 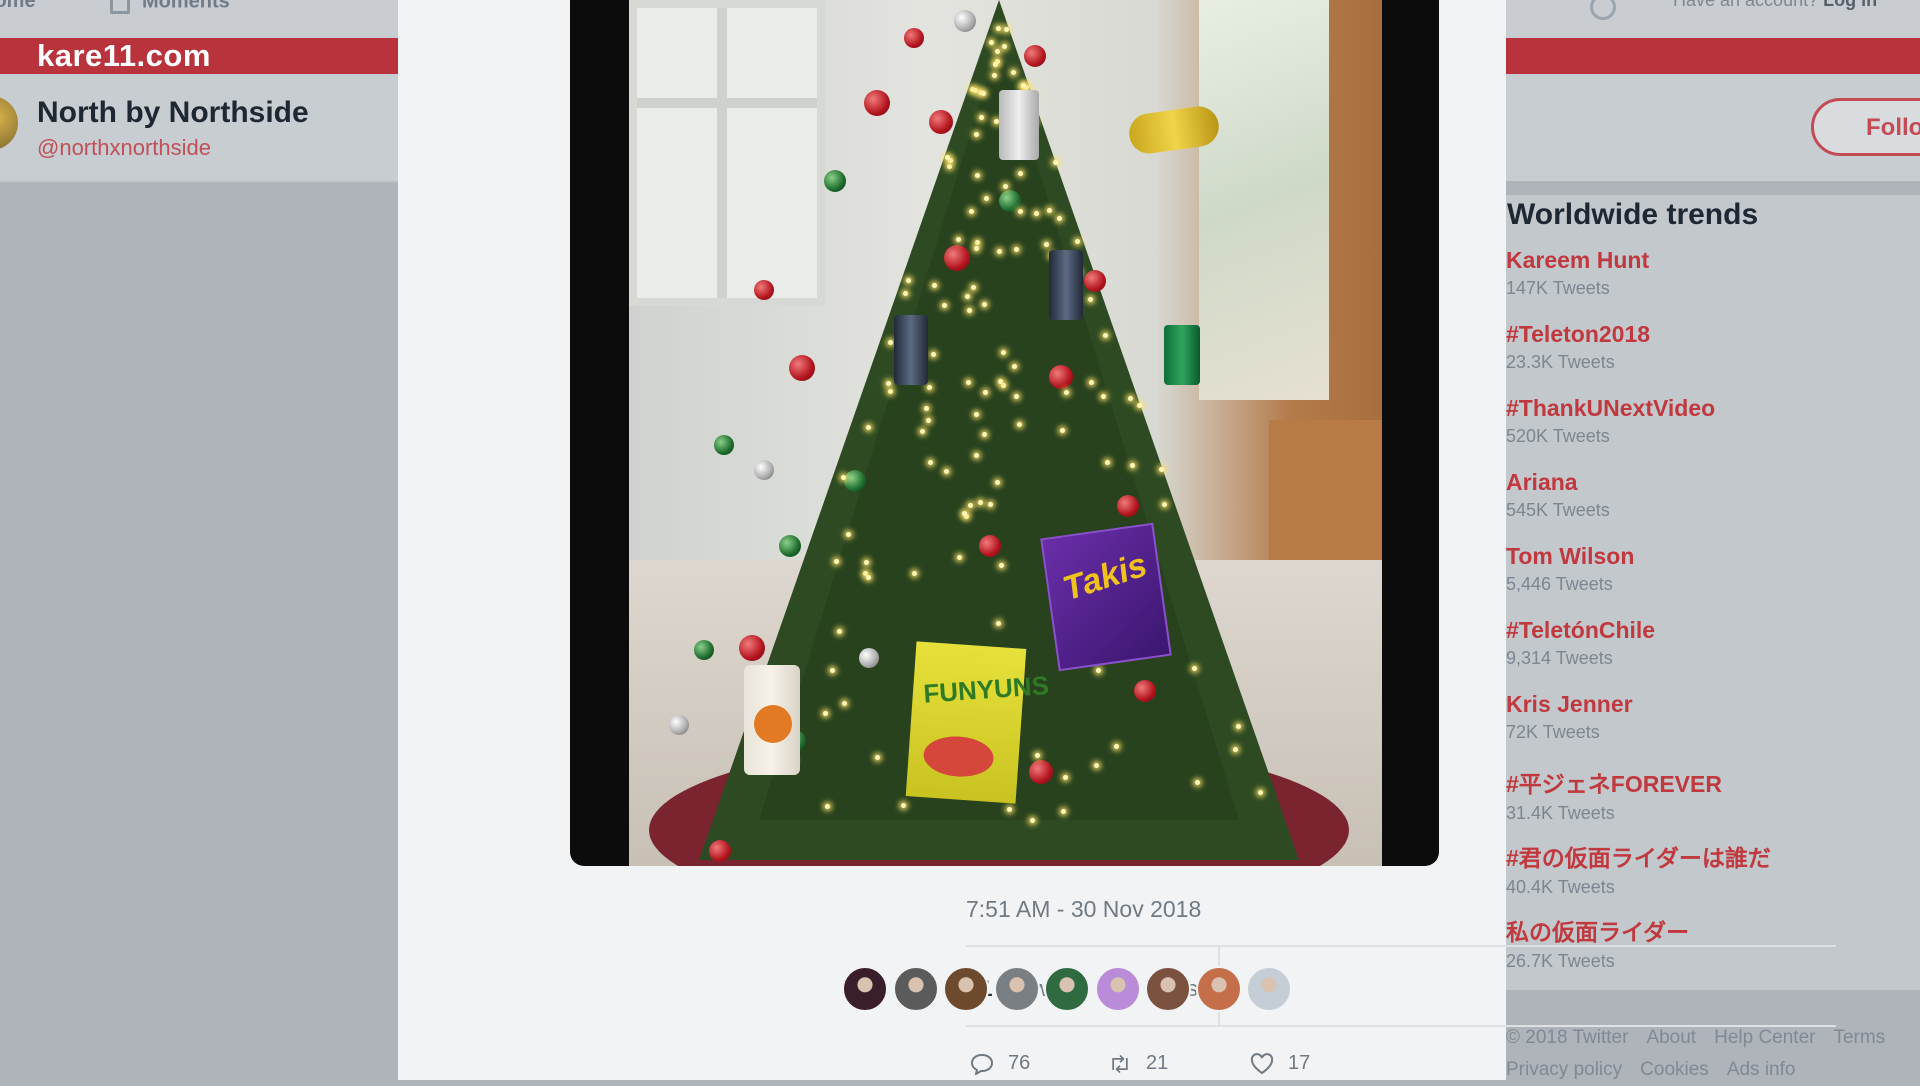 What do you see at coordinates (1893, 127) in the screenshot?
I see `follow-button-label: Follo` at bounding box center [1893, 127].